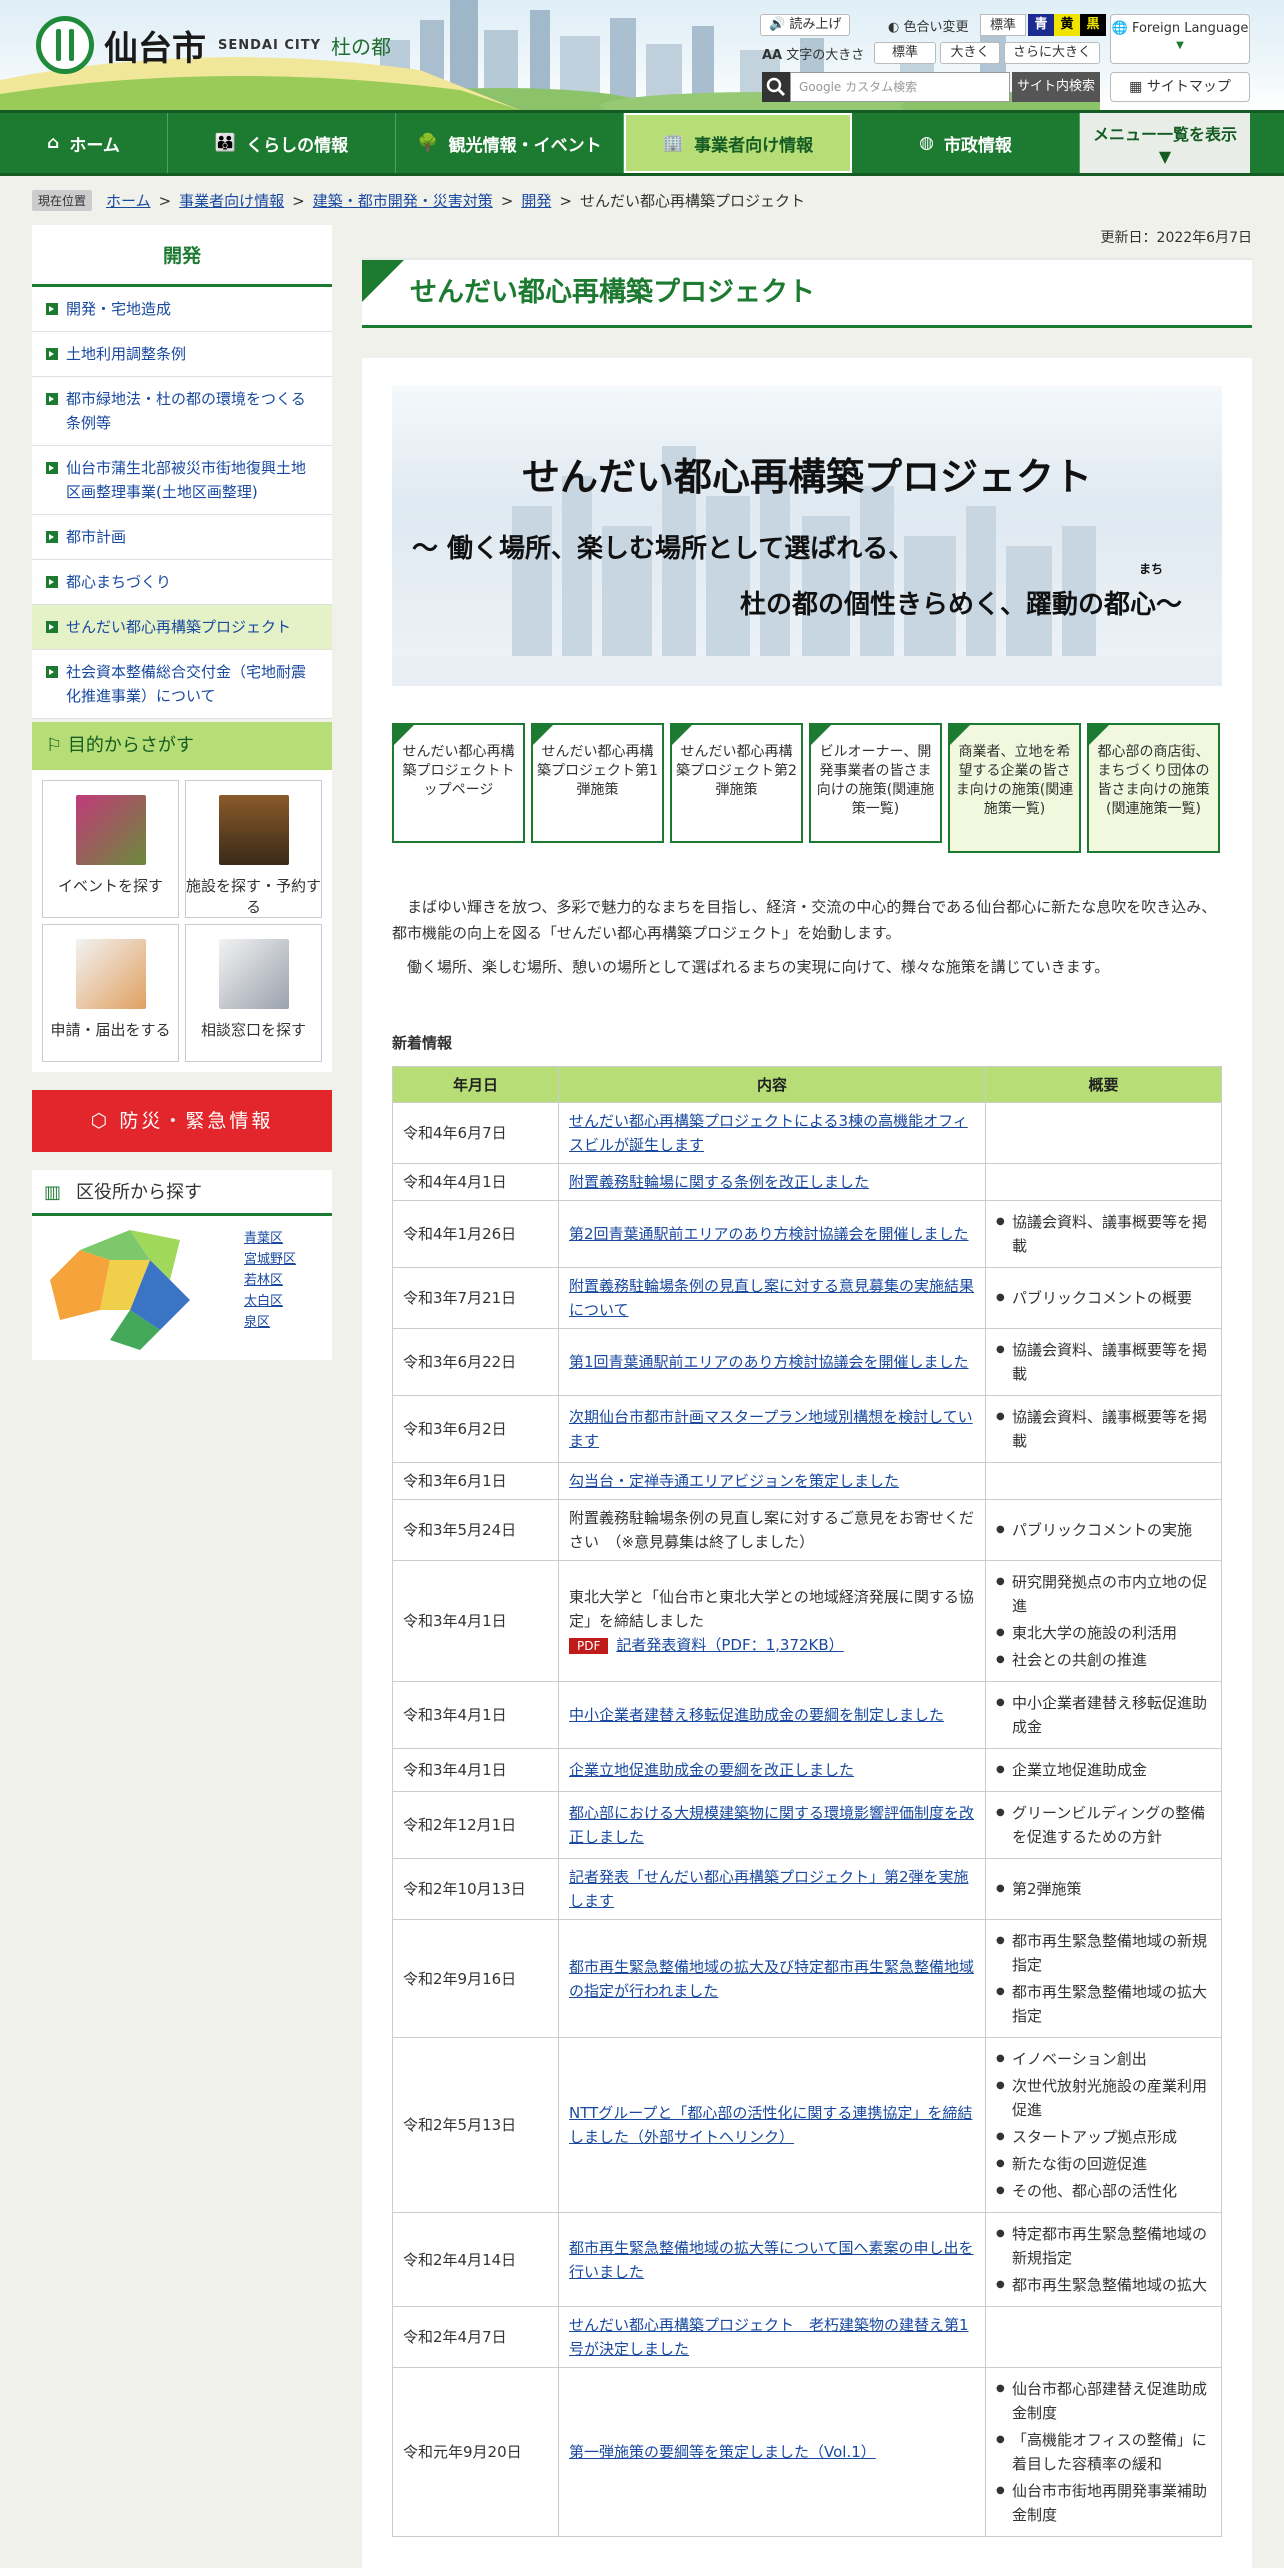 The image size is (1284, 2568). Describe the element at coordinates (1153, 788) in the screenshot. I see `tile-shopping-streets: 都心部の商店街、まちづくり団体の皆さま向けの施策(関連施策一覧)` at that location.